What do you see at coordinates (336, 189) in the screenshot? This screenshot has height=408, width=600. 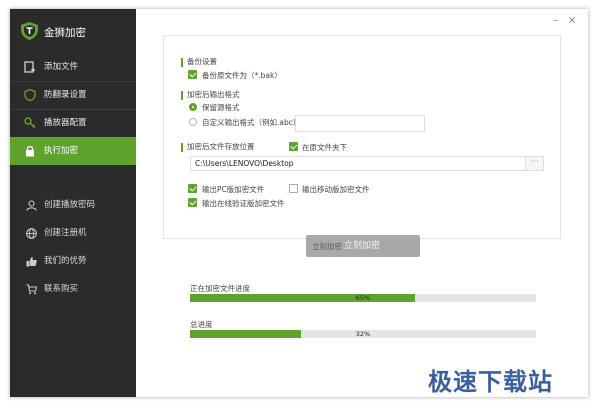 I see `mobile-output-label: 输出移动版加密文件` at bounding box center [336, 189].